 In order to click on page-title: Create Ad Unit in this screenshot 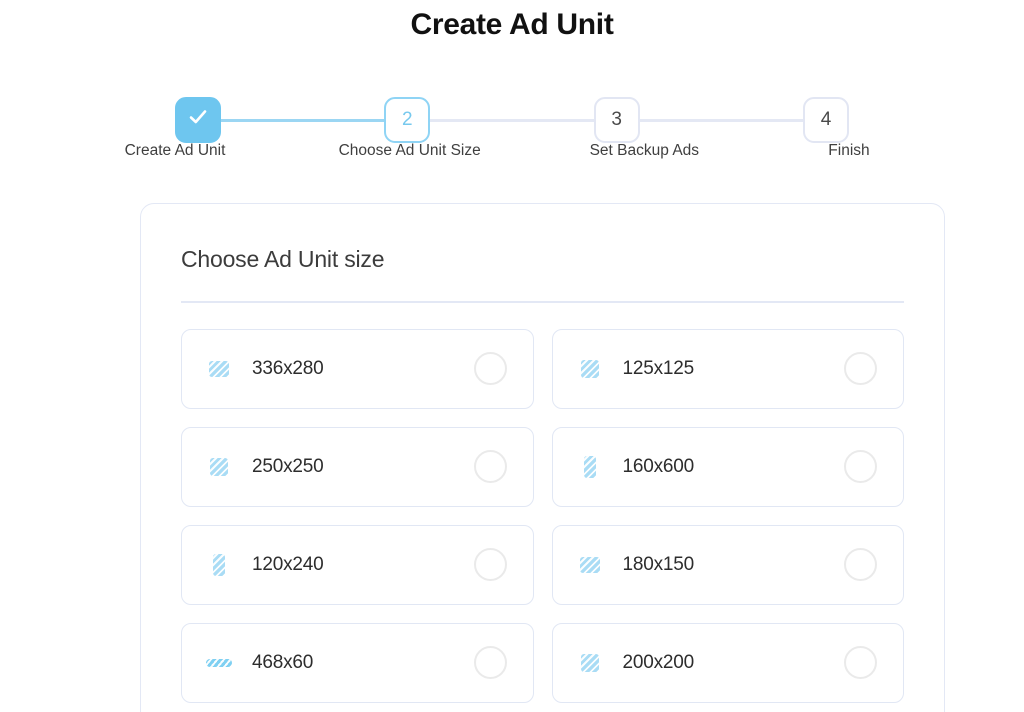, I will do `click(512, 24)`.